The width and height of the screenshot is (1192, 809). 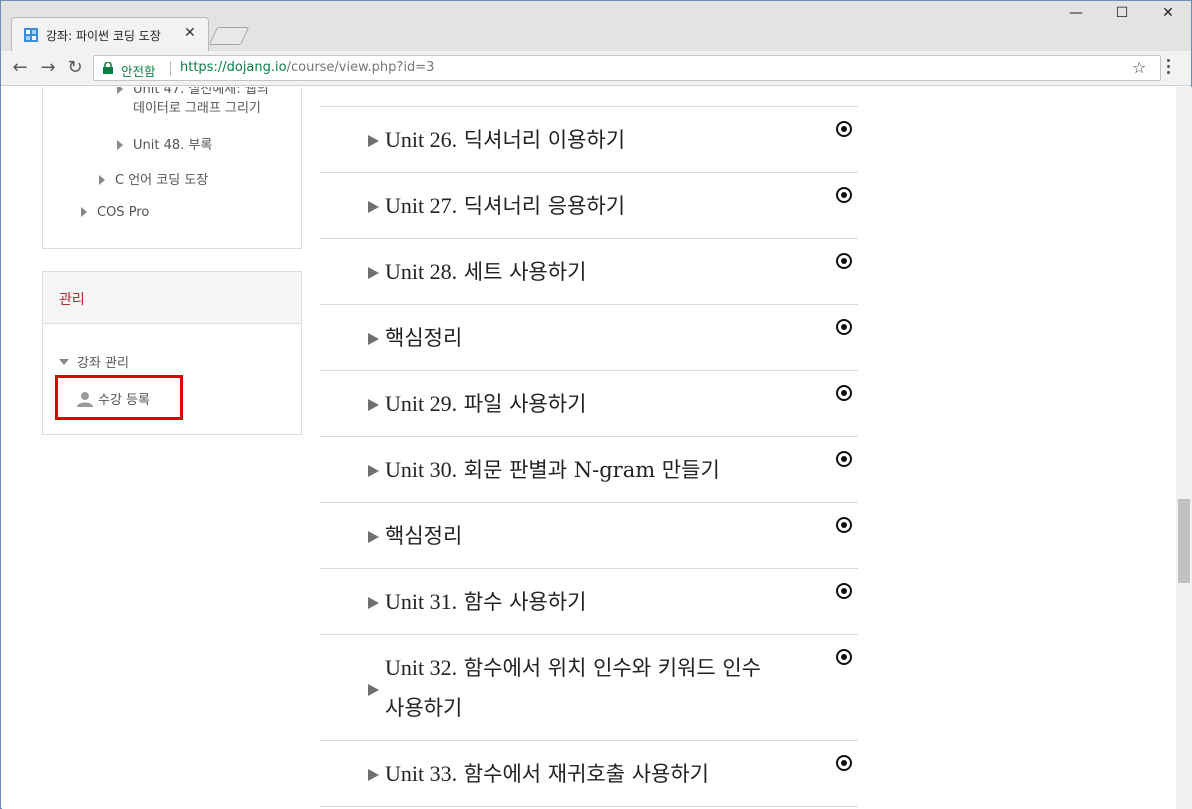 I want to click on unit-number: Unit 28., so click(x=421, y=271).